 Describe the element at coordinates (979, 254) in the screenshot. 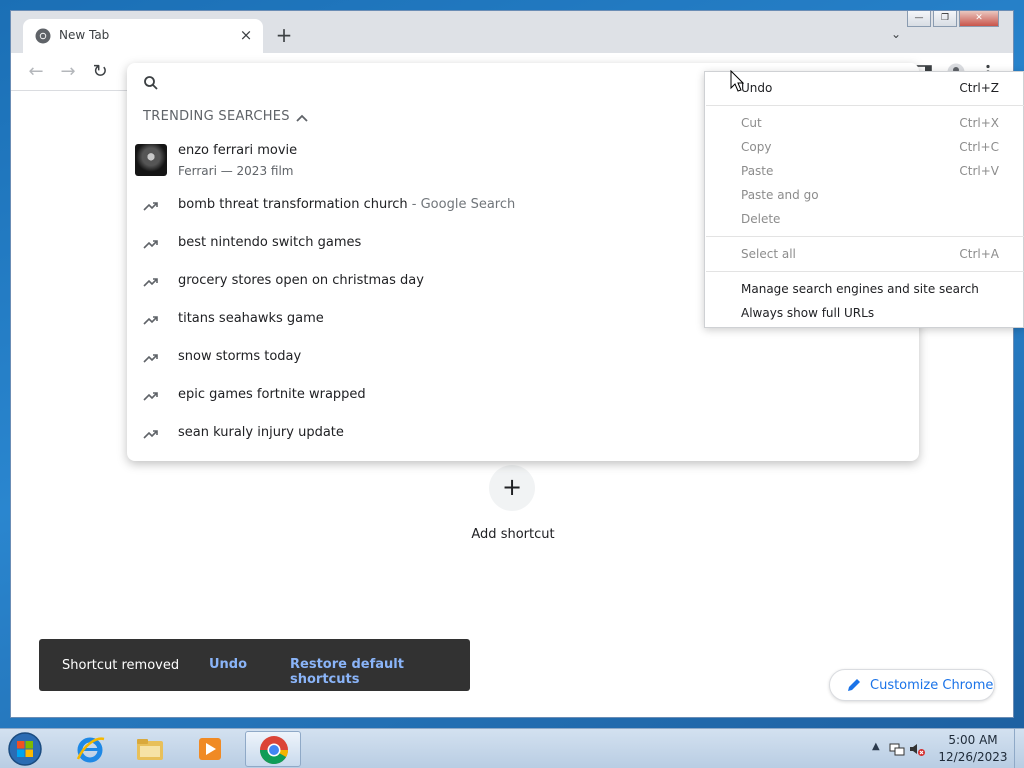

I see `menu-shortcut: Ctrl+A` at that location.